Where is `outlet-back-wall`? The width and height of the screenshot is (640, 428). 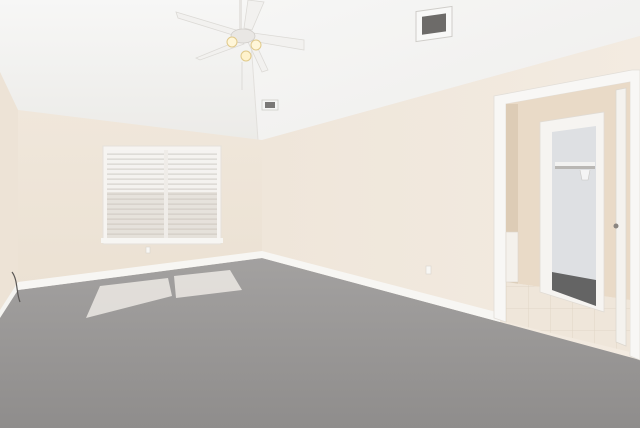
outlet-back-wall is located at coordinates (148, 250).